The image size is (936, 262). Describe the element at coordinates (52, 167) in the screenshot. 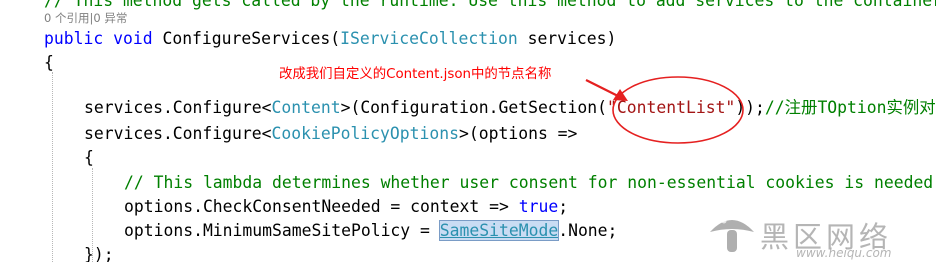

I see `indent-guide` at that location.